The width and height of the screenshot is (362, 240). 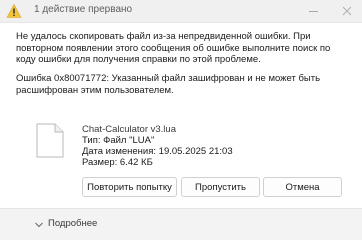 What do you see at coordinates (83, 9) in the screenshot?
I see `window-title: 1 действие прервано` at bounding box center [83, 9].